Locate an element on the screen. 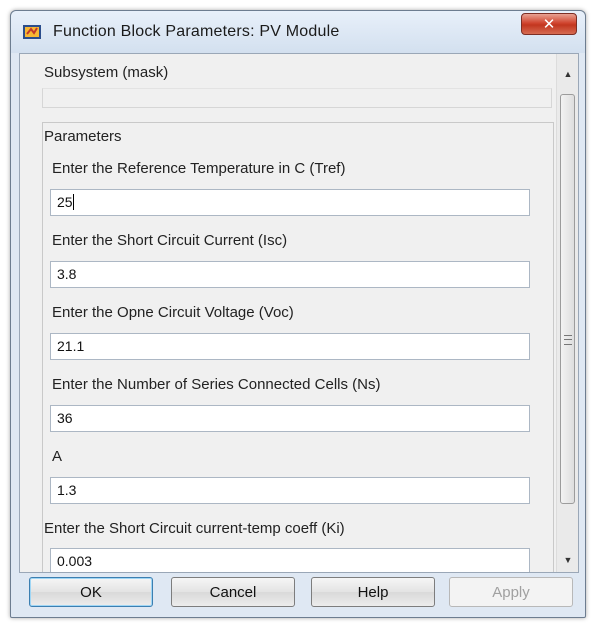 The image size is (595, 624). isc-label: Enter the Short Circuit Current (Isc) is located at coordinates (170, 240).